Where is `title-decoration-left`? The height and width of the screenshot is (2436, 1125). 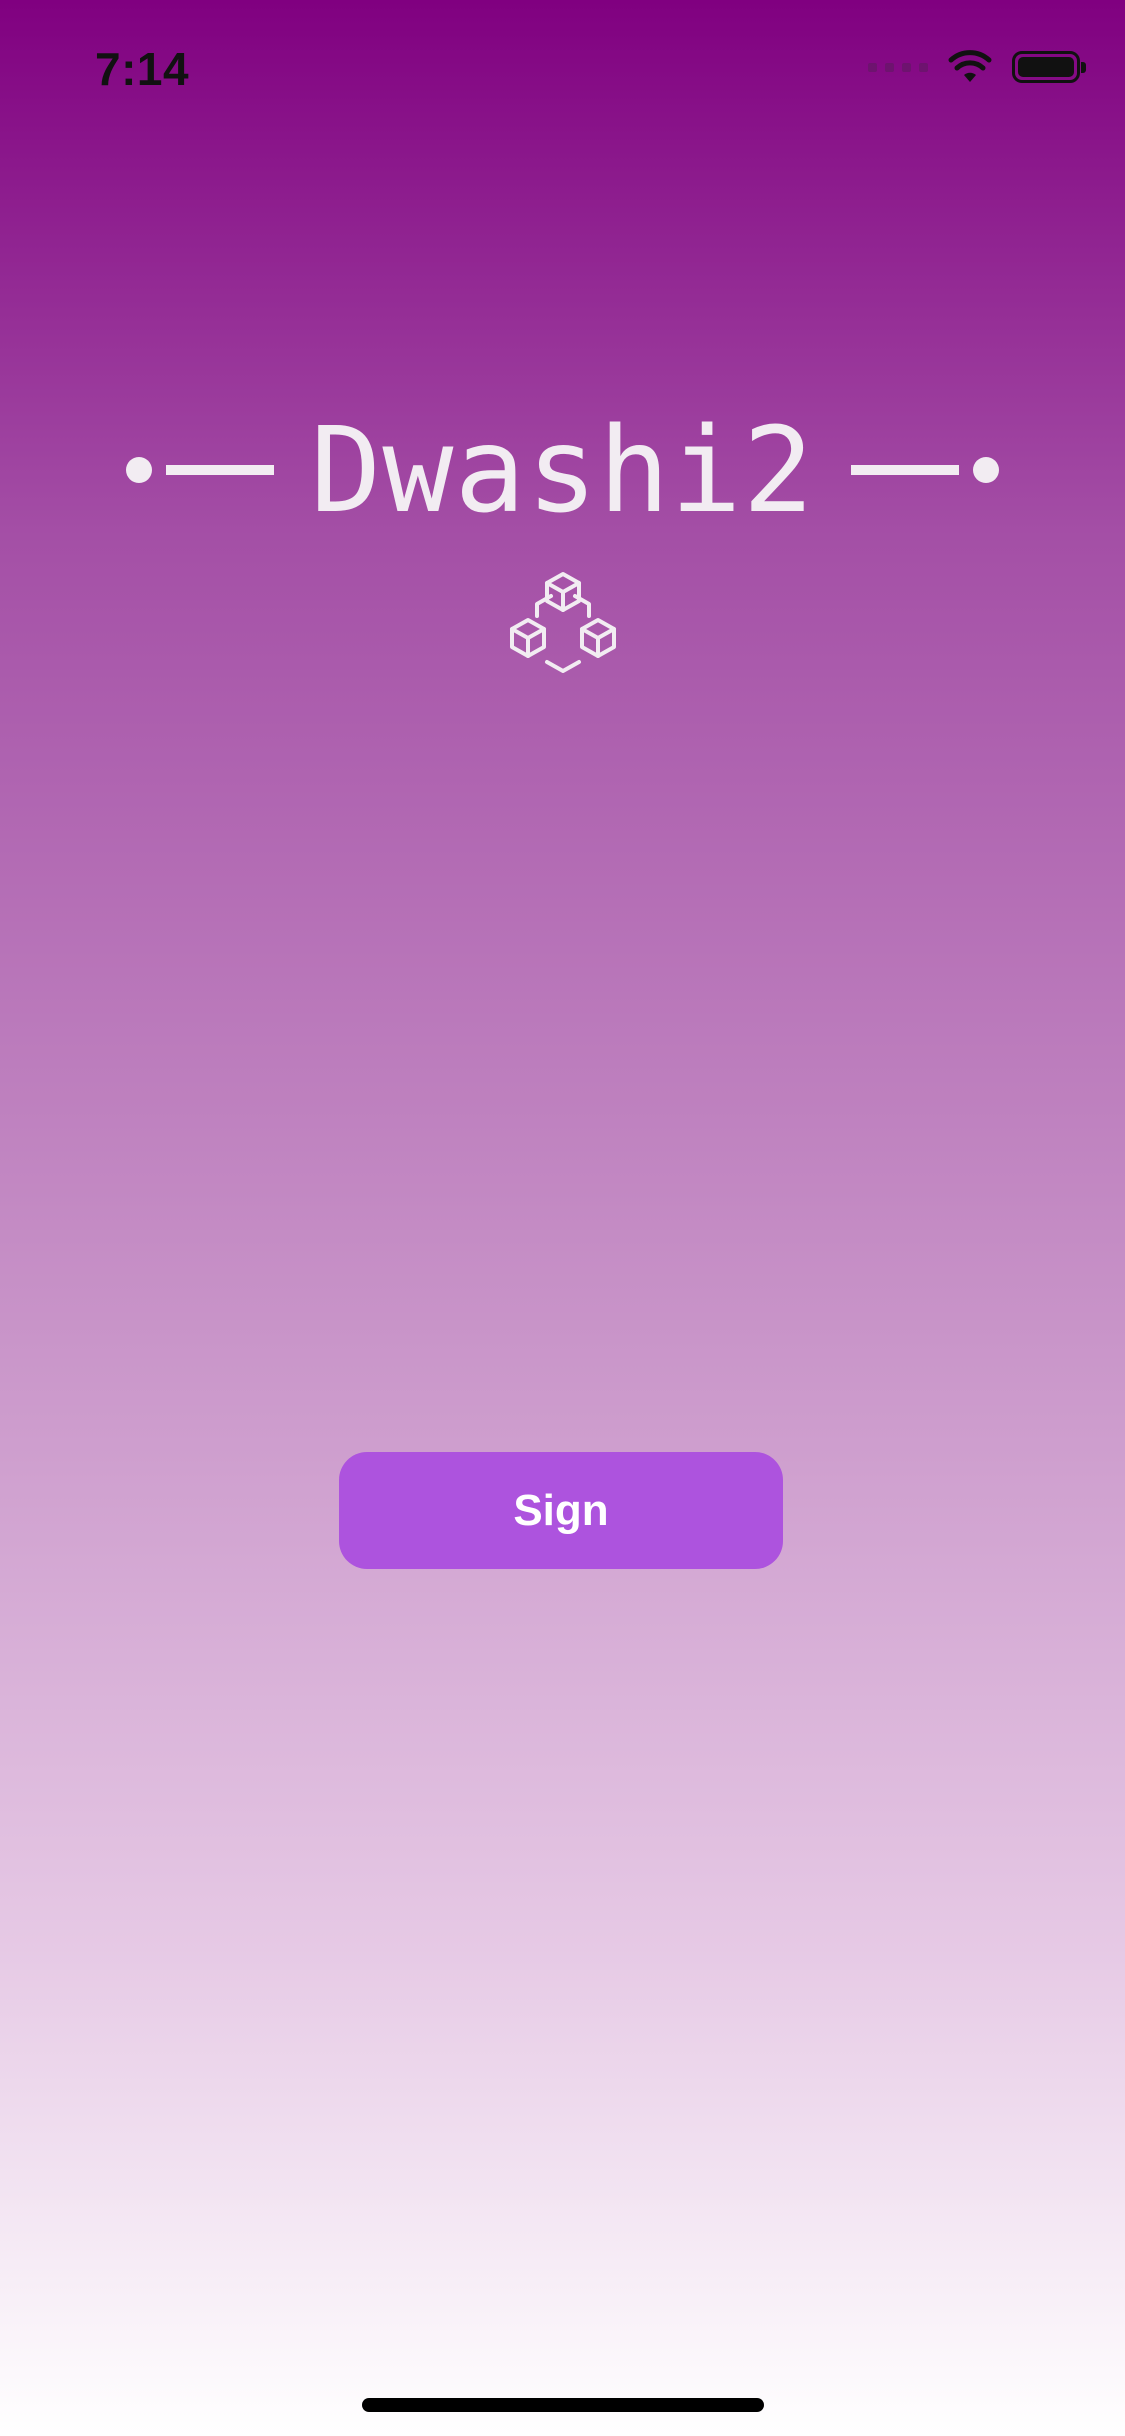 title-decoration-left is located at coordinates (200, 470).